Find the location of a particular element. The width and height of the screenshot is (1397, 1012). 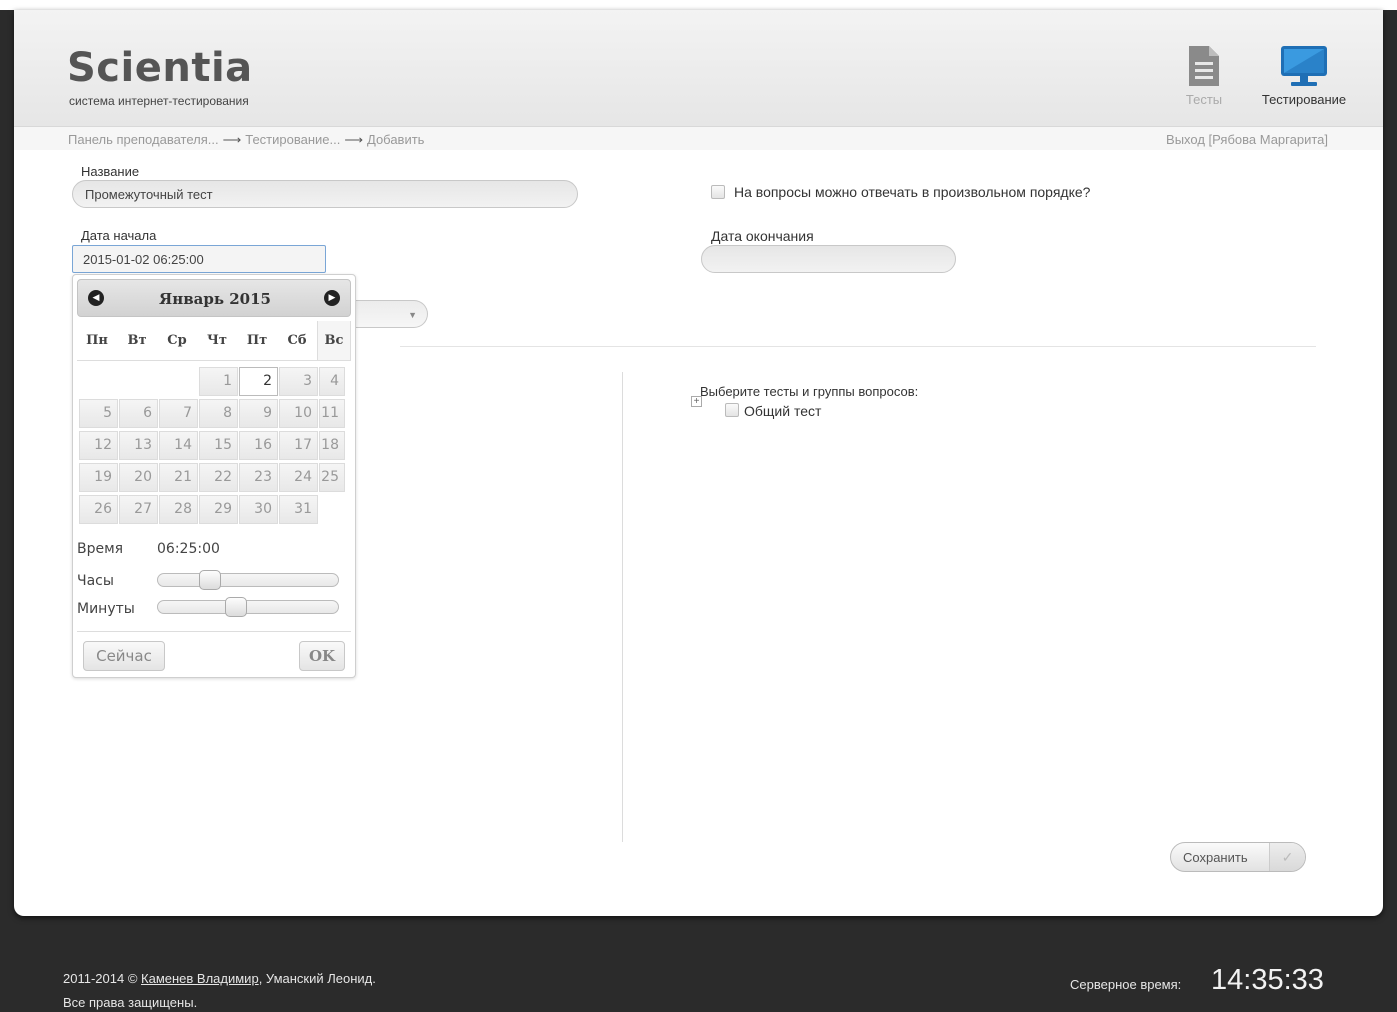

logo-subtitle: система интернет-тестирования is located at coordinates (159, 101).